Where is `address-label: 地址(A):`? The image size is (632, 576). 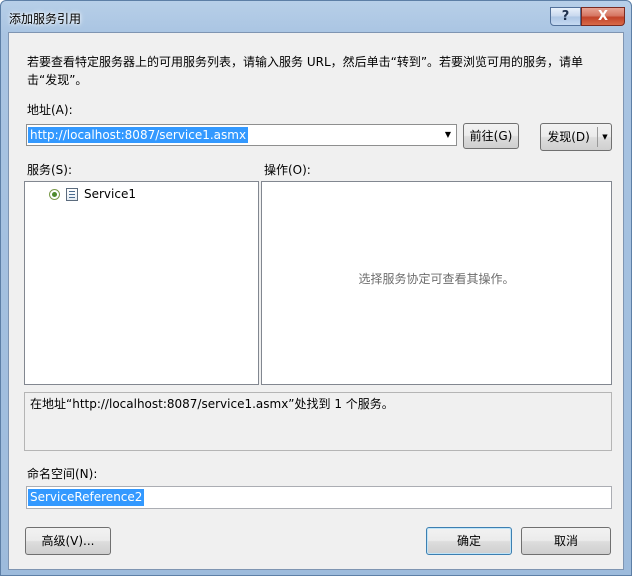 address-label: 地址(A): is located at coordinates (50, 110).